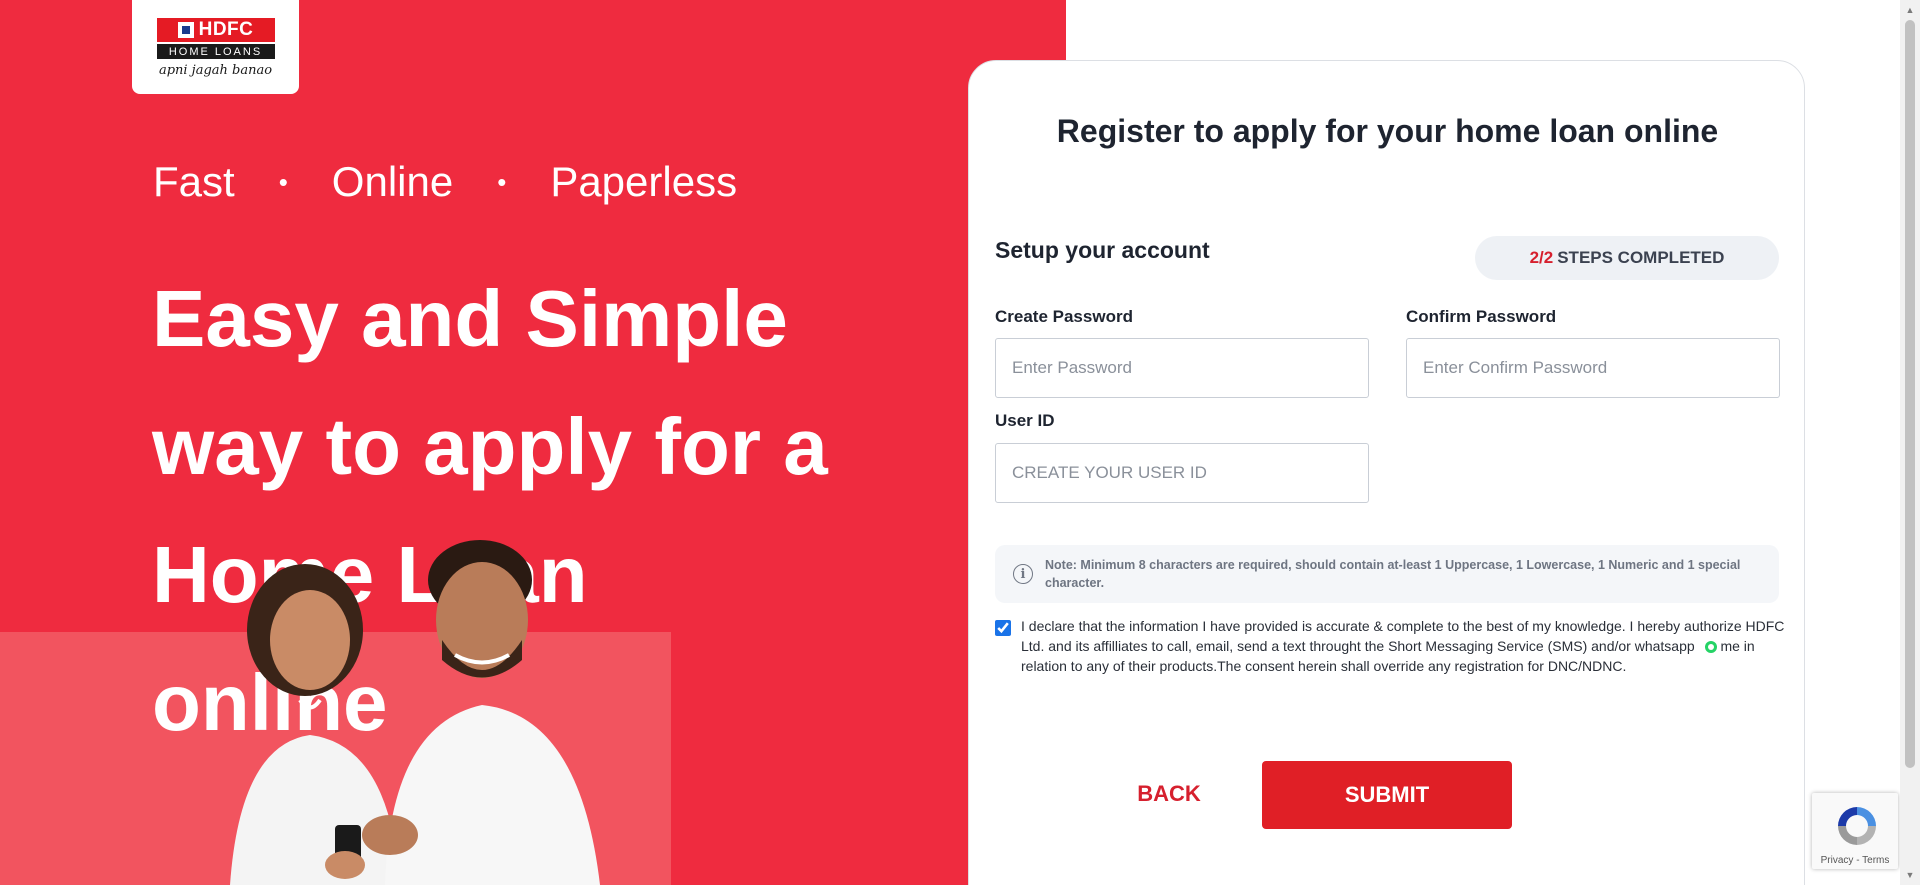 The height and width of the screenshot is (885, 1920). I want to click on scroll-up-arrow-icon: ▲, so click(1910, 10).